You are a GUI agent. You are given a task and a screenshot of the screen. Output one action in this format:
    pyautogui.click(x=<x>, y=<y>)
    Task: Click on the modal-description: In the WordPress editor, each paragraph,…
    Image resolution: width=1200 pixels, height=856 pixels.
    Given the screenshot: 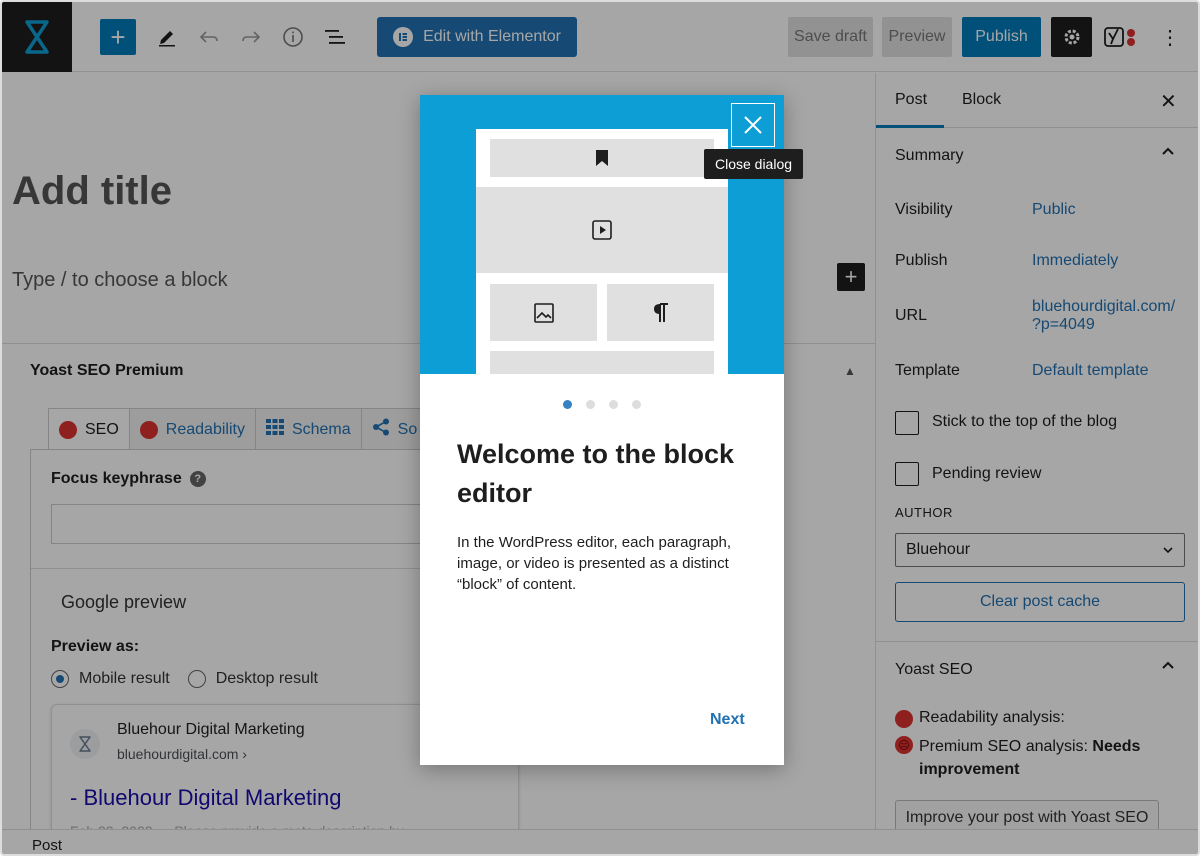 What is the action you would take?
    pyautogui.click(x=594, y=563)
    